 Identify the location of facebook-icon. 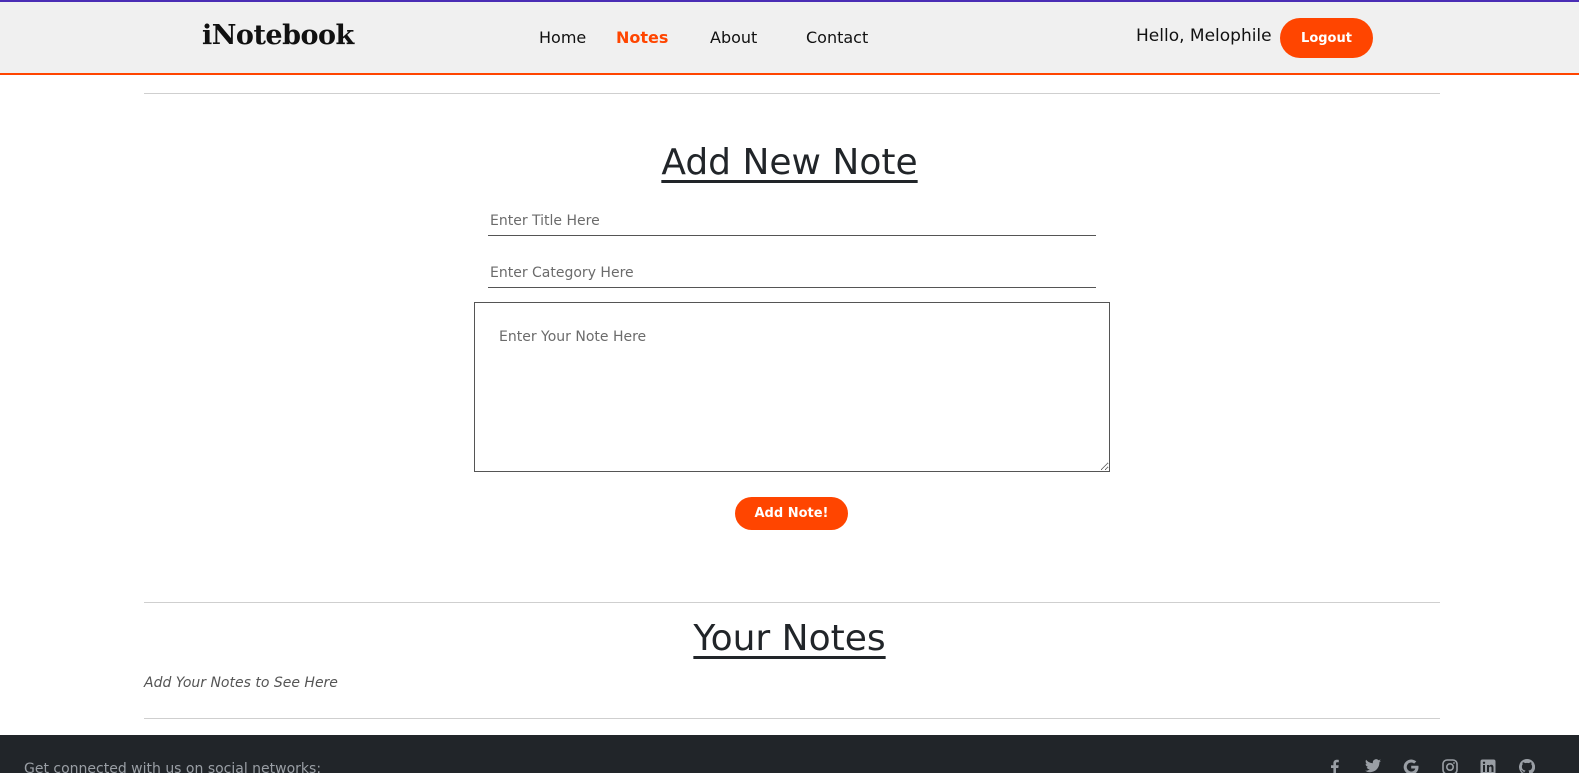
(1335, 766).